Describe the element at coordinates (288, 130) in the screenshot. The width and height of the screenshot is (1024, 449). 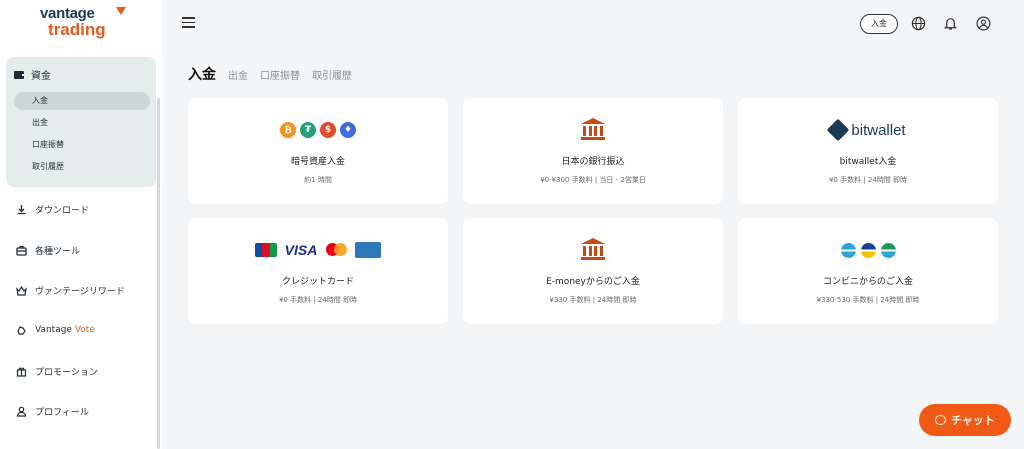
I see `bitcoin-icon: ₿` at that location.